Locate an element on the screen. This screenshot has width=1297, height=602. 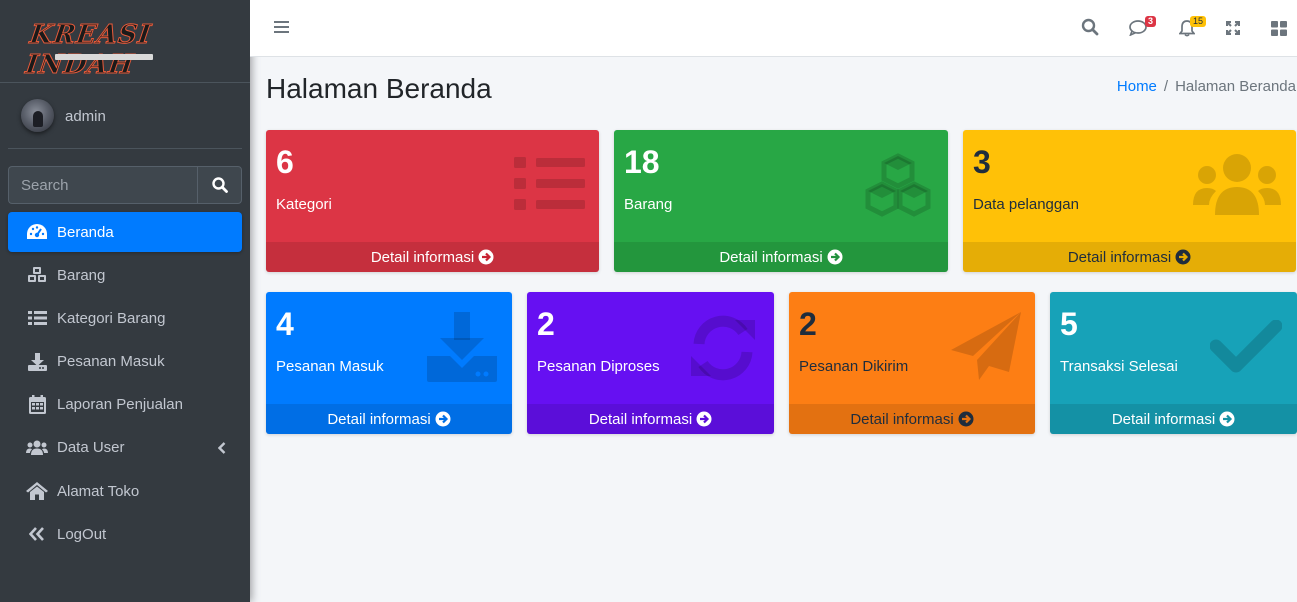
small-box-pesanan-masuk: 4 Pesanan Masuk Detail informasi is located at coordinates (389, 363).